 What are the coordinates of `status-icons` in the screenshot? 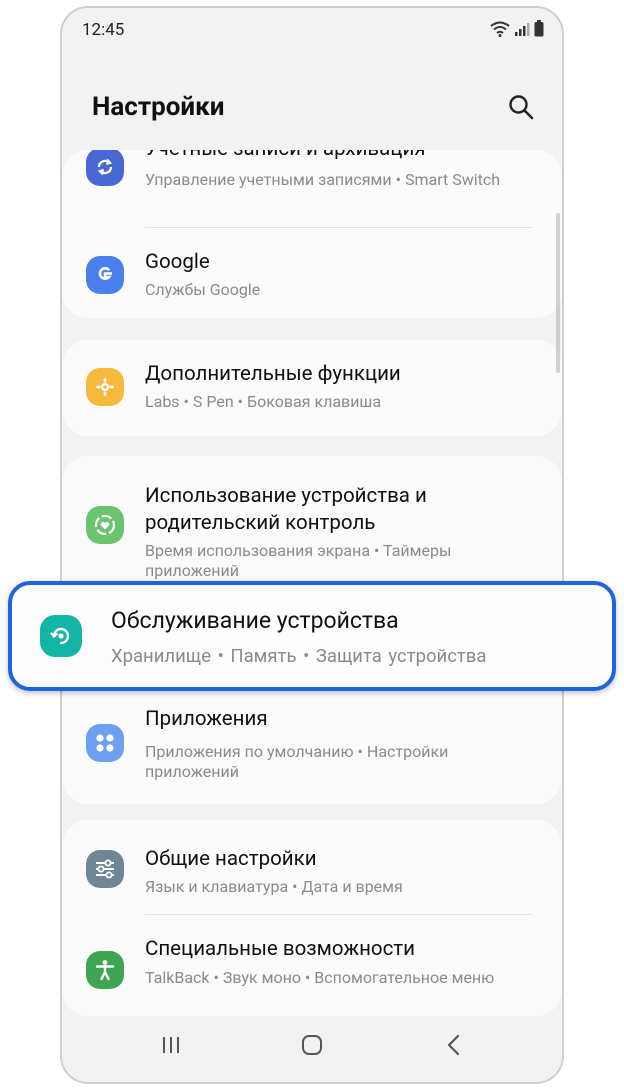 It's located at (517, 28).